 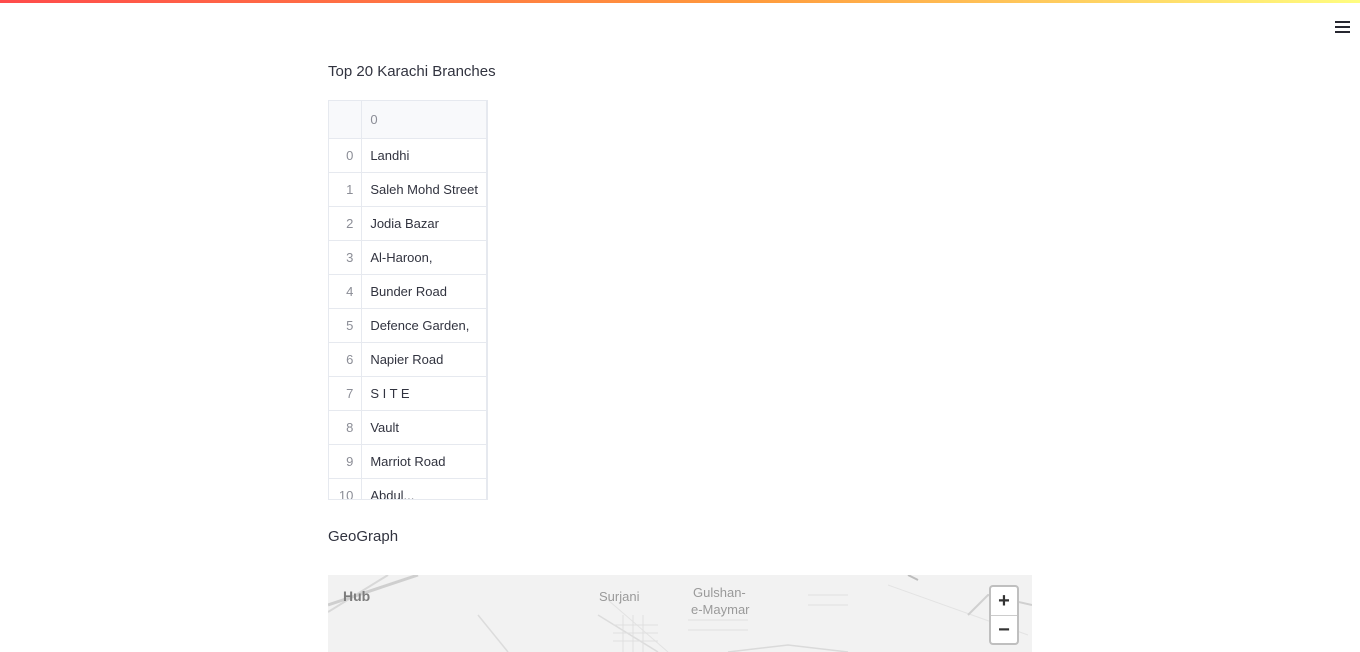 What do you see at coordinates (424, 223) in the screenshot?
I see `branch-name-cell: Jodia Bazar` at bounding box center [424, 223].